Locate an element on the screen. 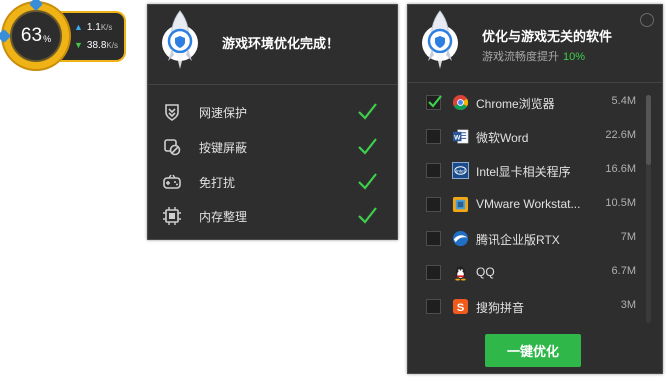  software-row: S 搜狗拼音 3M is located at coordinates (531, 307).